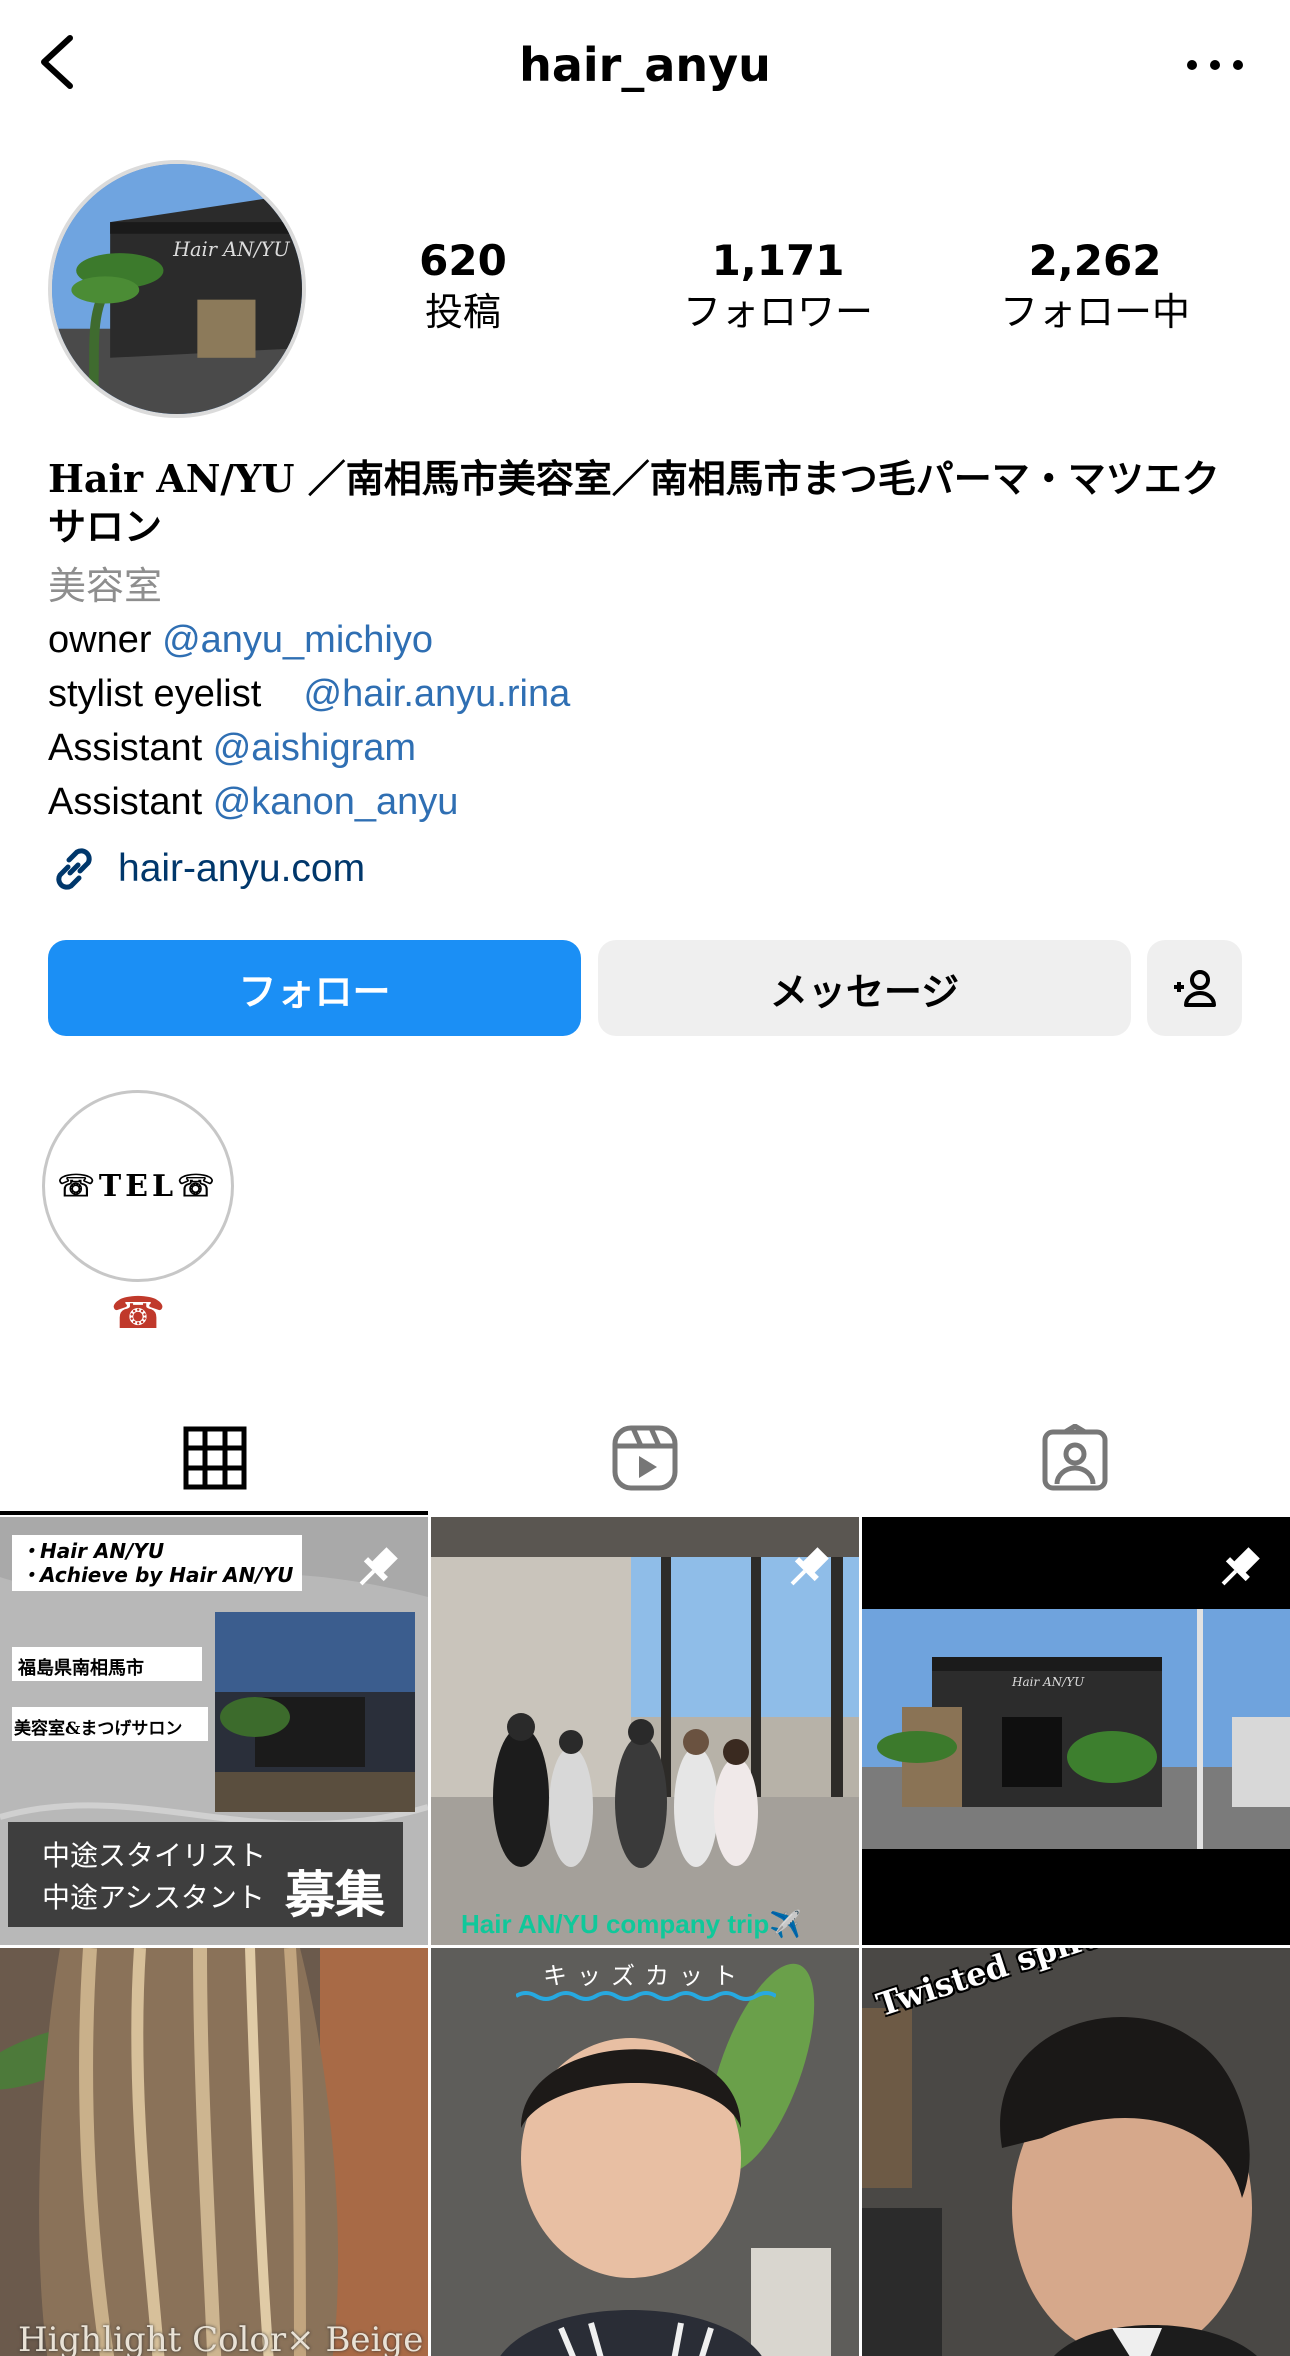 The height and width of the screenshot is (2356, 1290). Describe the element at coordinates (176, 694) in the screenshot. I see `bio-line-prefix: stylist eyelist` at that location.